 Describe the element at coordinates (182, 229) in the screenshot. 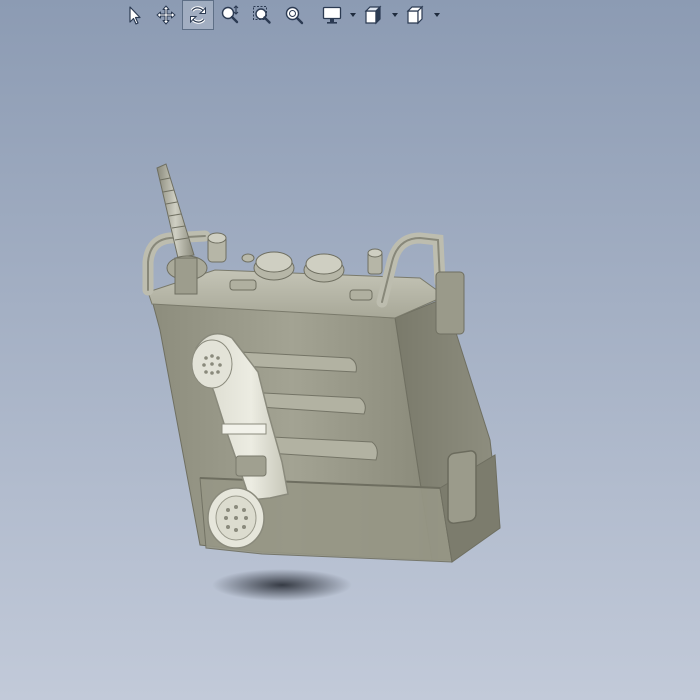

I see `antenna` at that location.